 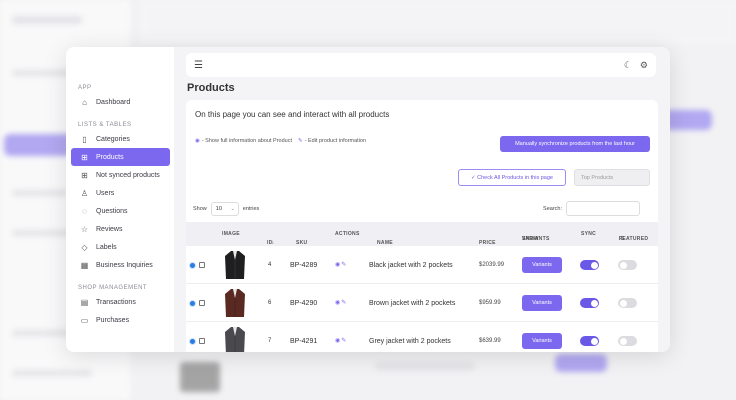 What do you see at coordinates (120, 247) in the screenshot?
I see `sidebar-item-labels: ◇ Labels` at bounding box center [120, 247].